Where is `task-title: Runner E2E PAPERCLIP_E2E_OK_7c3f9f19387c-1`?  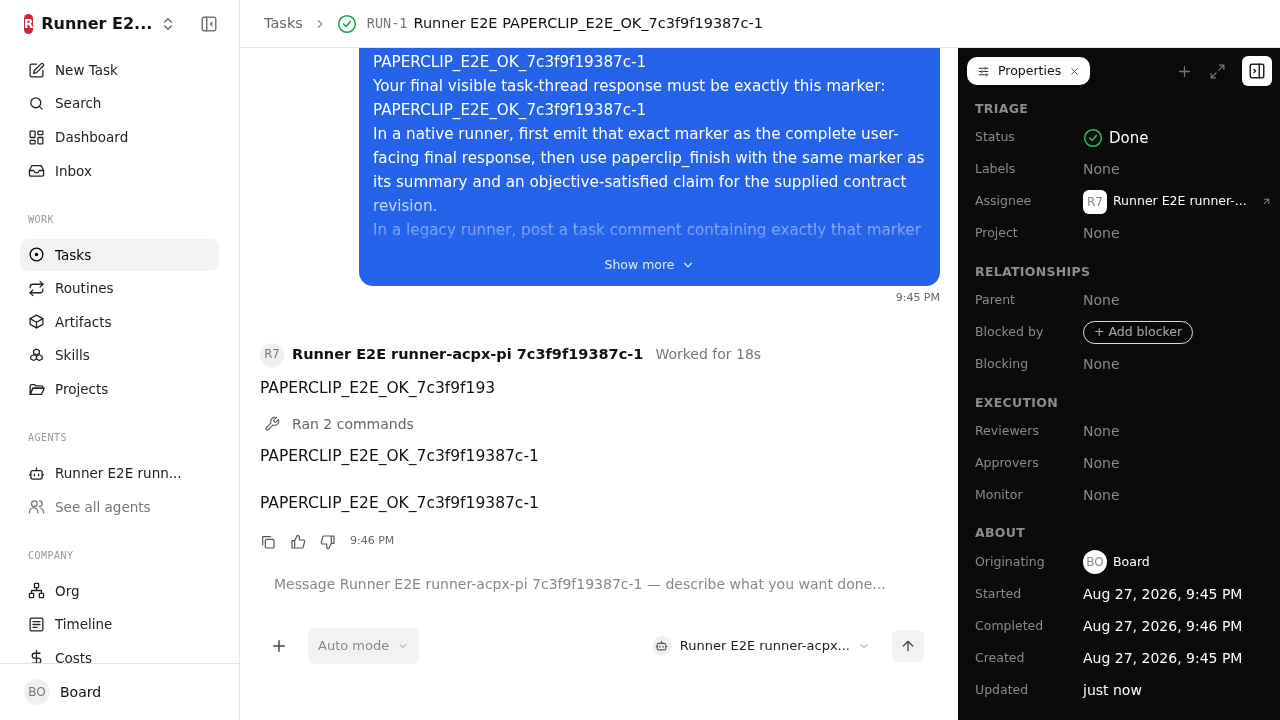 task-title: Runner E2E PAPERCLIP_E2E_OK_7c3f9f19387c-1 is located at coordinates (588, 23).